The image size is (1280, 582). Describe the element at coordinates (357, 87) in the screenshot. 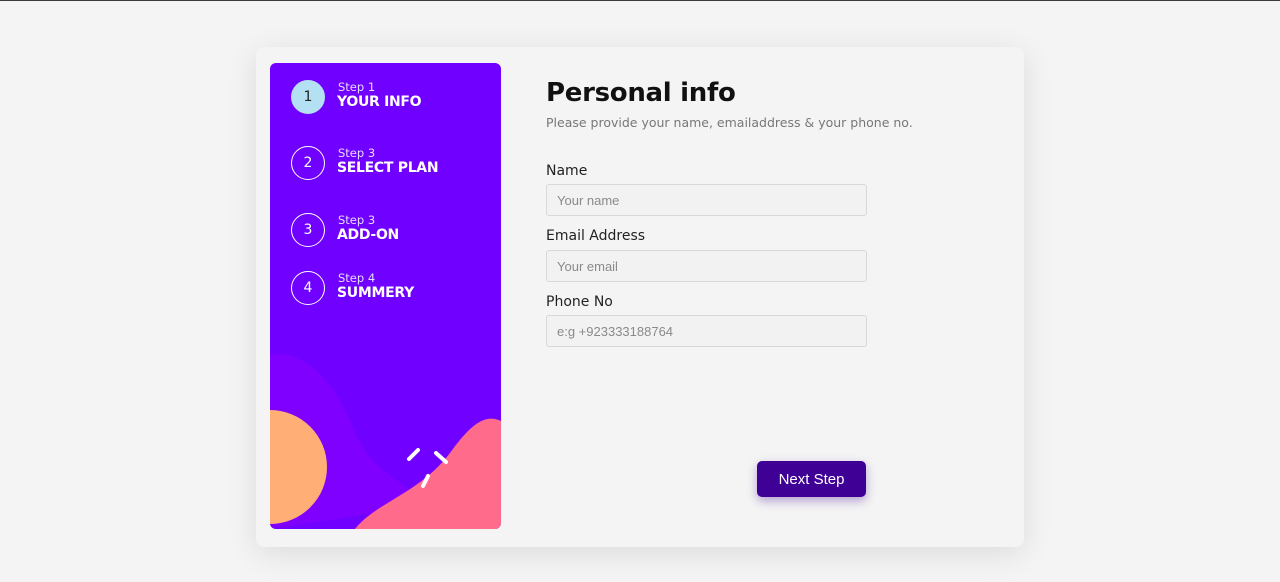

I see `step-label: Step 1` at that location.